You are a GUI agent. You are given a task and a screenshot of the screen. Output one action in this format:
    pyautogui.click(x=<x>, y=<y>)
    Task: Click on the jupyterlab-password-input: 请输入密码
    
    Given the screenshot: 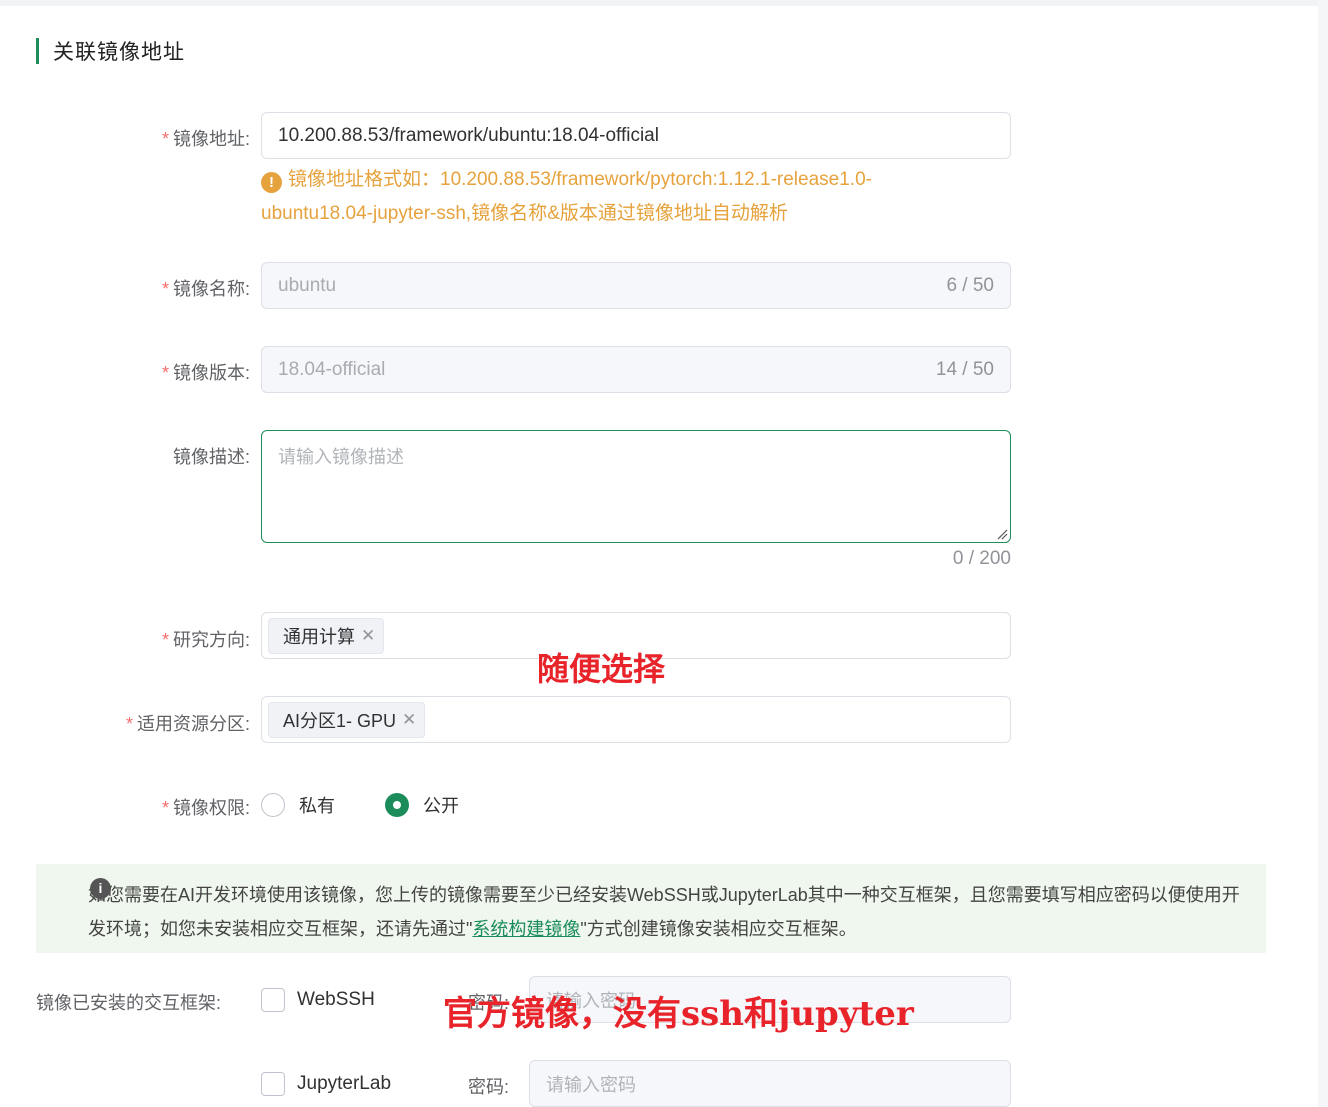 What is the action you would take?
    pyautogui.click(x=770, y=1083)
    